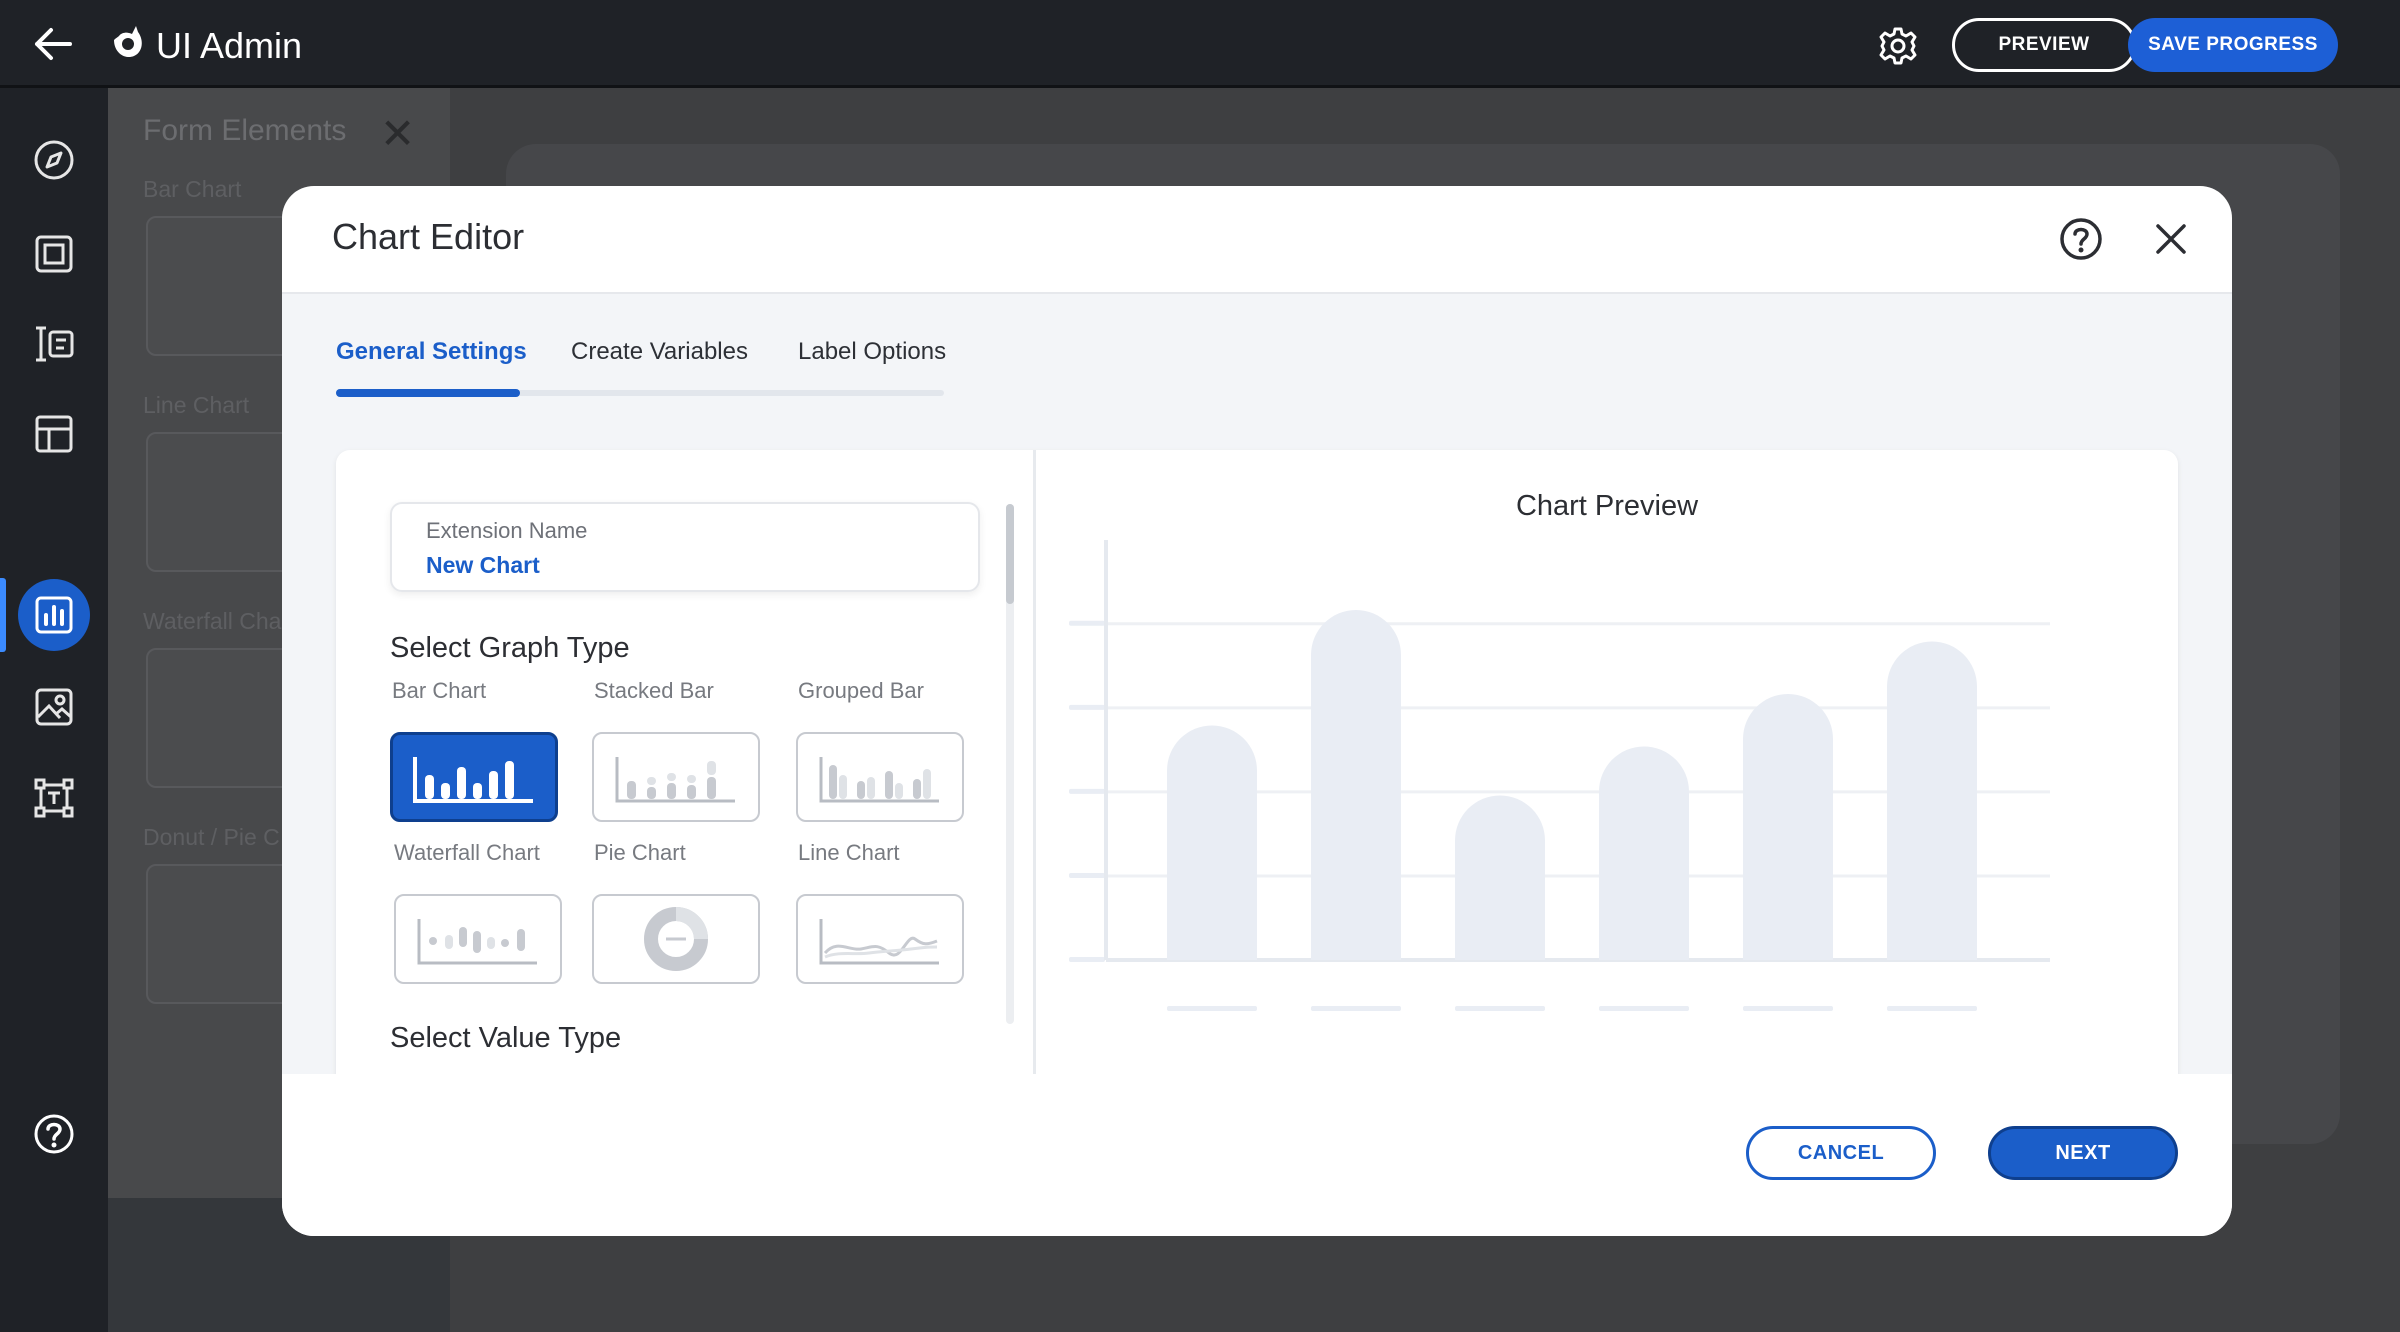 This screenshot has height=1332, width=2400. I want to click on extension-name-field: Extension Name New Chart, so click(685, 547).